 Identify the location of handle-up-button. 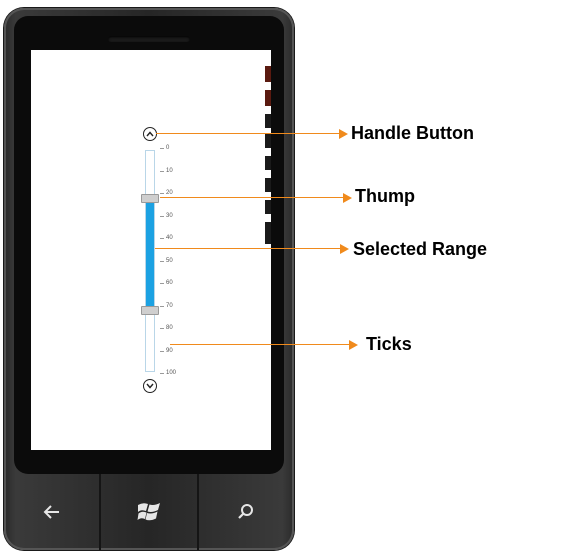
(150, 134).